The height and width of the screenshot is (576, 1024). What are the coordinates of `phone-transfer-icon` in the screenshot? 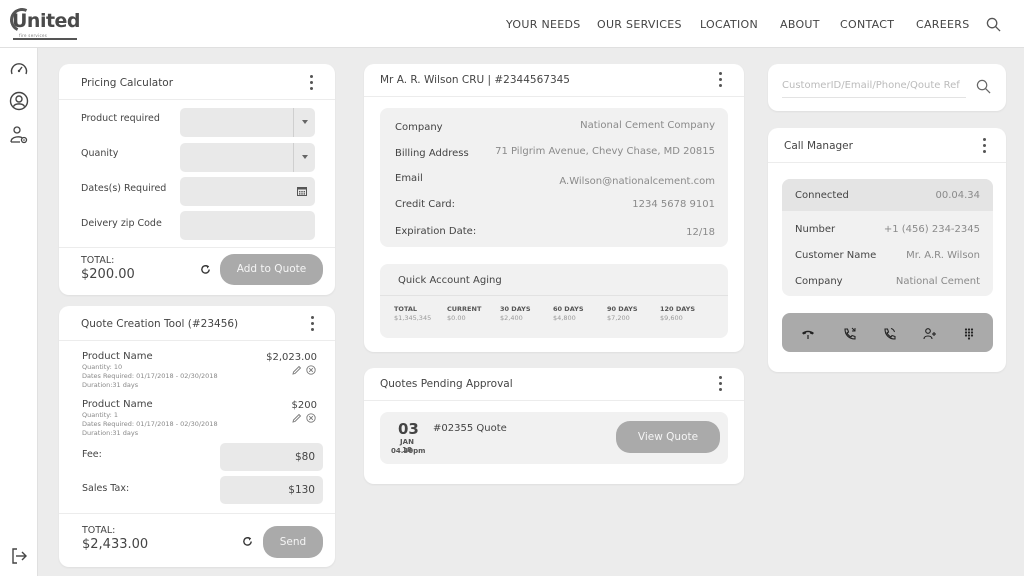 It's located at (850, 334).